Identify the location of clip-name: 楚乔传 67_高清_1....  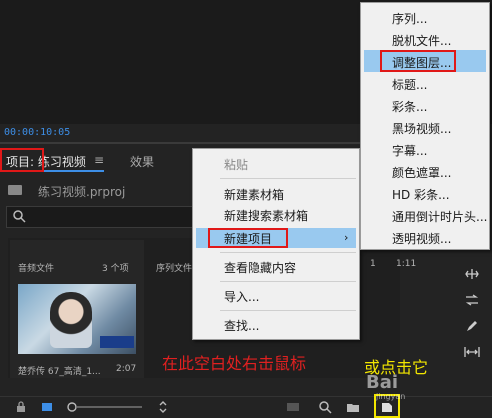
(59, 372).